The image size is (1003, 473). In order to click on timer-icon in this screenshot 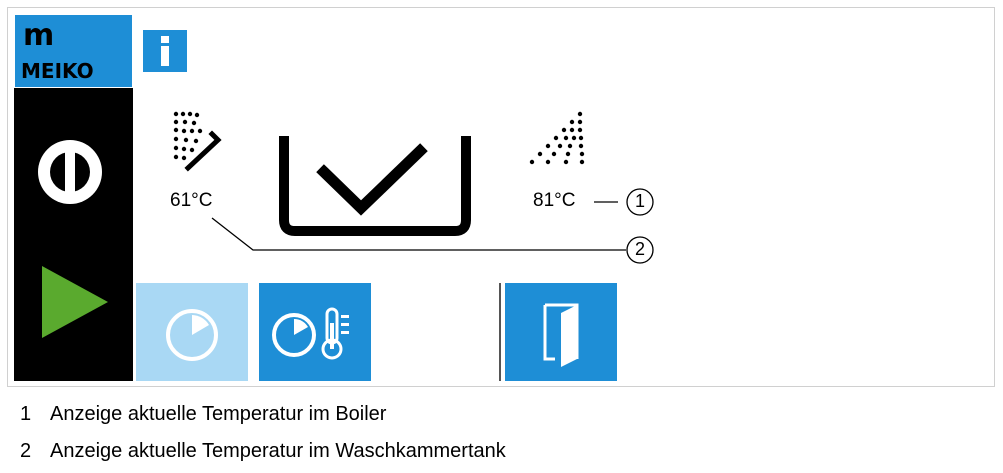, I will do `click(192, 335)`.